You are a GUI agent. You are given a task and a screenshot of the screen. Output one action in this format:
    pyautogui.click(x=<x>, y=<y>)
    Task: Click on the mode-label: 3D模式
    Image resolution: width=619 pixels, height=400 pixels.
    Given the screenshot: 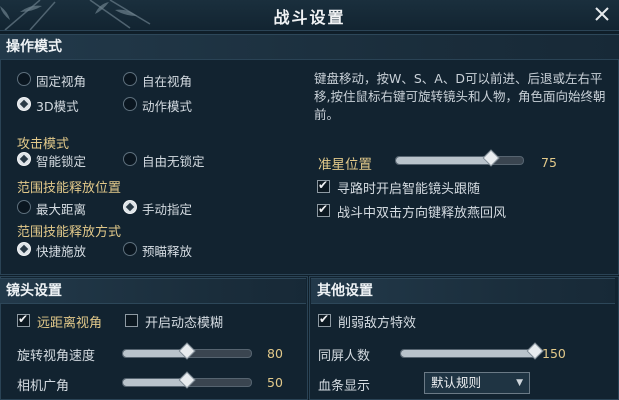 What is the action you would take?
    pyautogui.click(x=57, y=106)
    